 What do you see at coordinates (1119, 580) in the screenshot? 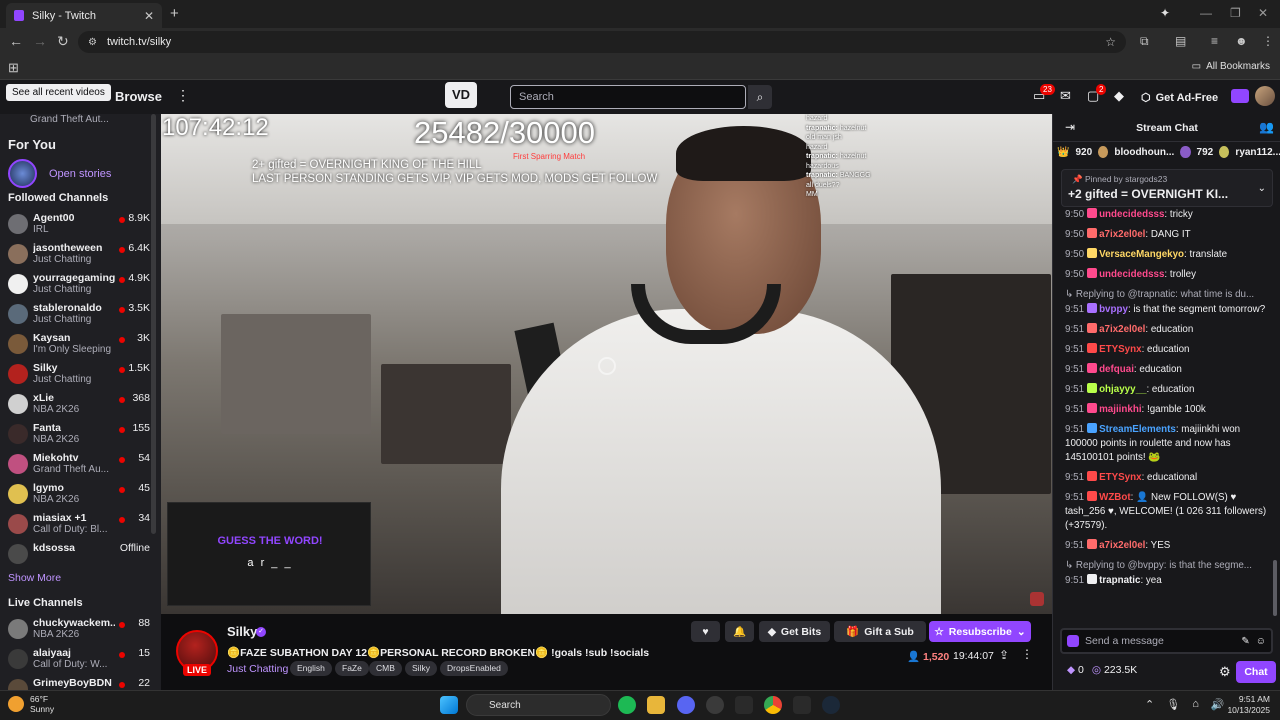
I see `chat-username: trapnatic` at bounding box center [1119, 580].